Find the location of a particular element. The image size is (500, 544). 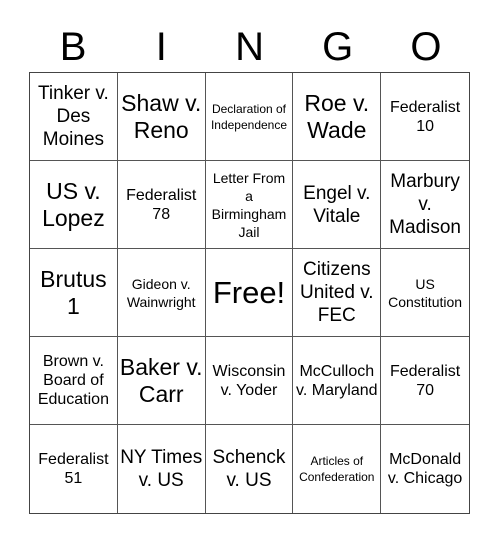

header-letter-n: N is located at coordinates (249, 47).